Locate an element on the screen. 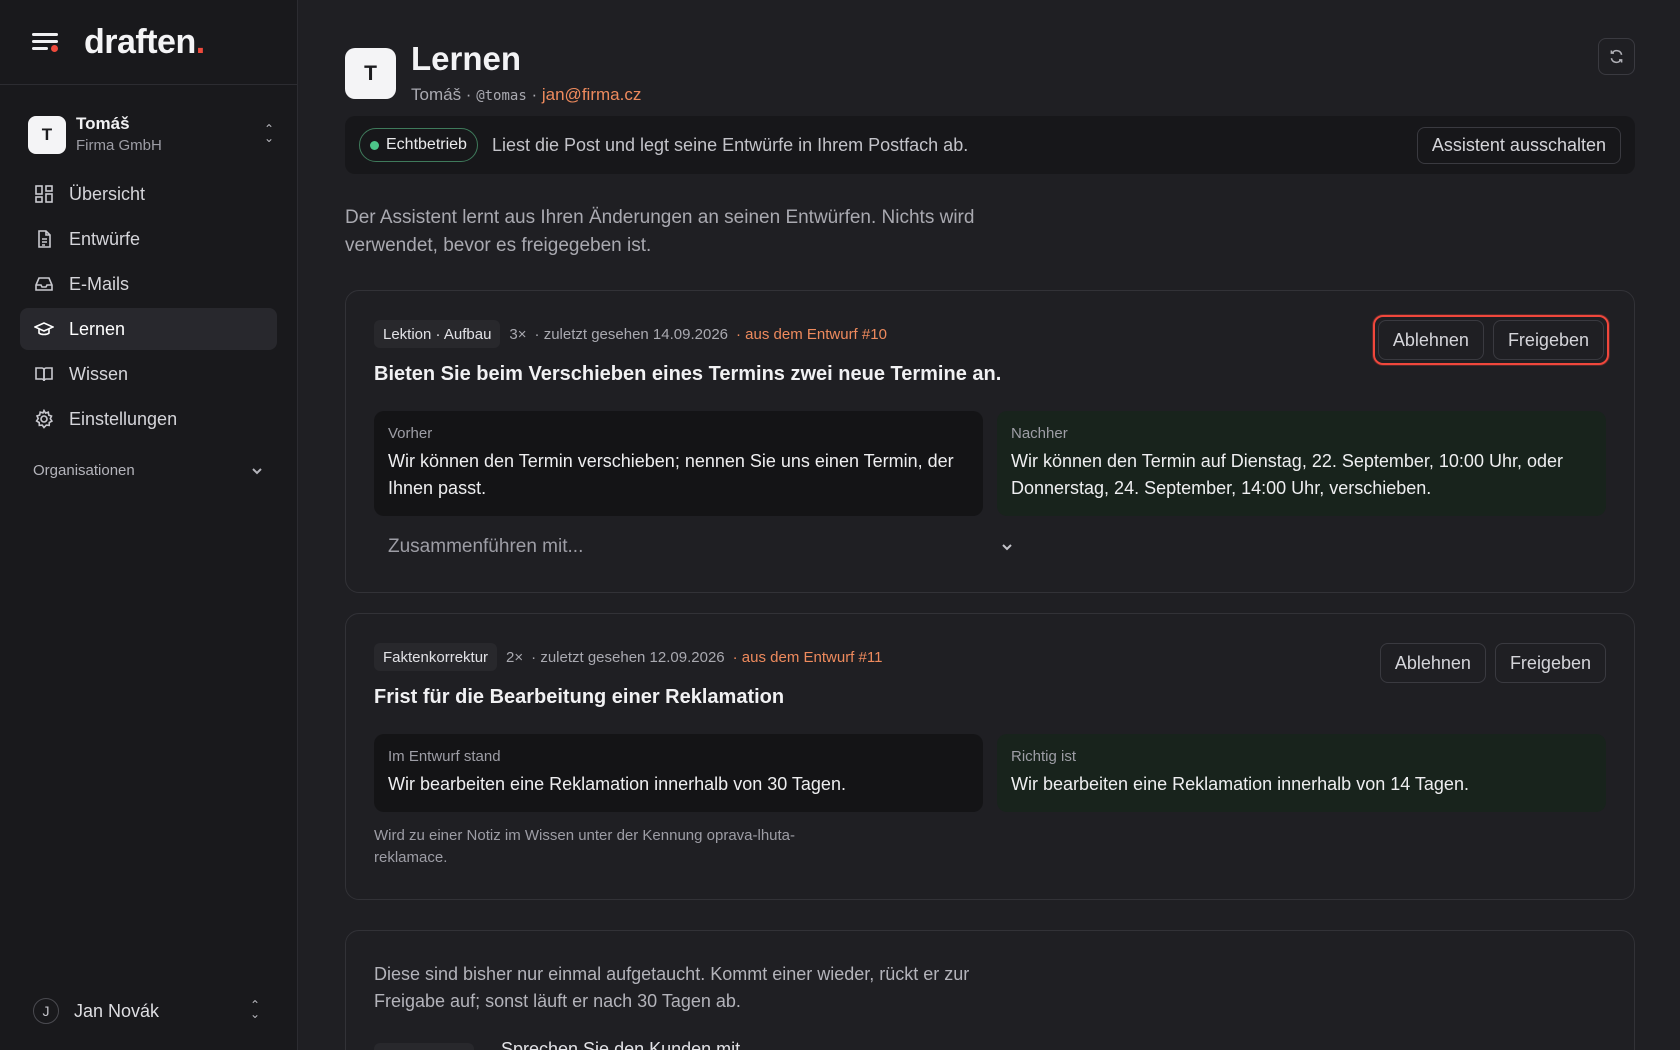 The height and width of the screenshot is (1050, 1680). after-label: Richtig ist is located at coordinates (1044, 756).